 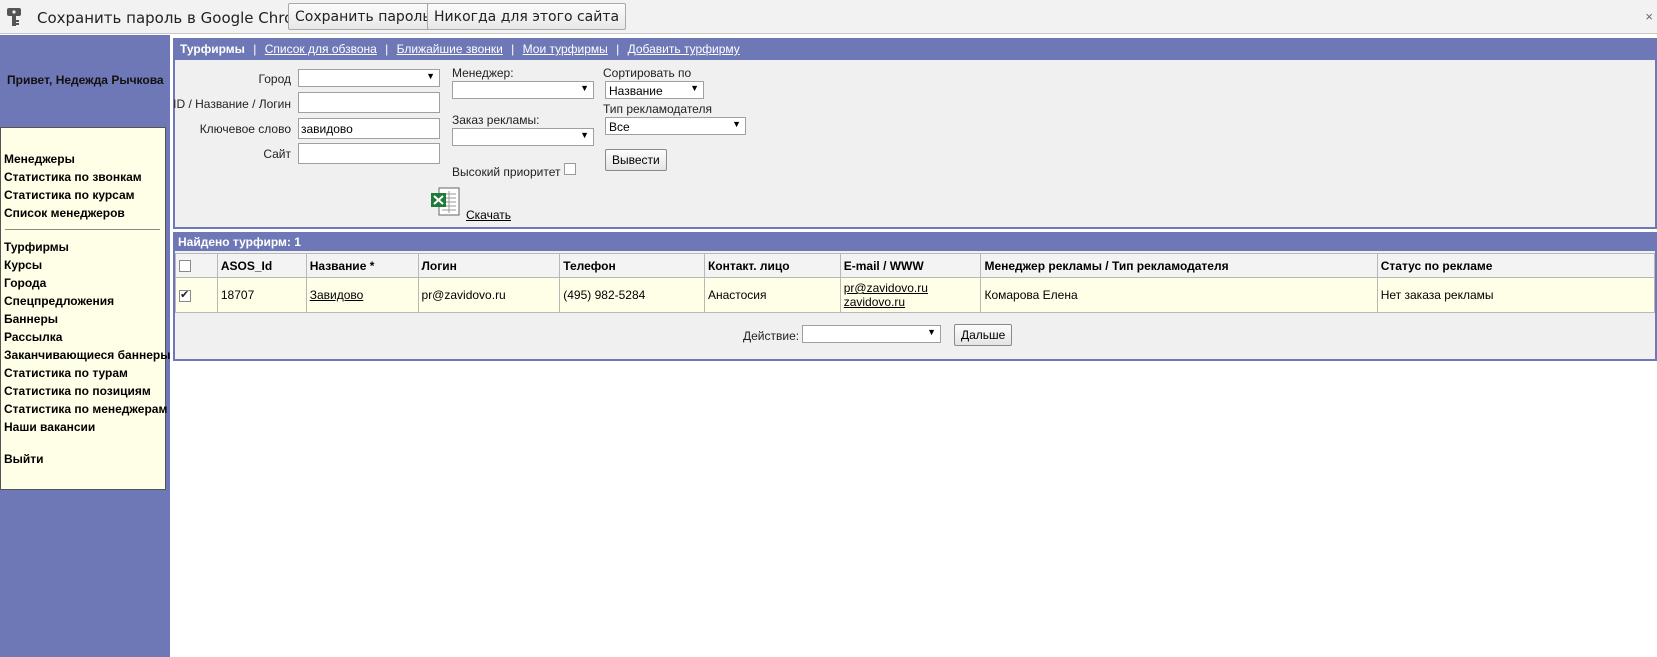 What do you see at coordinates (362, 265) in the screenshot?
I see `column-header-name: Название *` at bounding box center [362, 265].